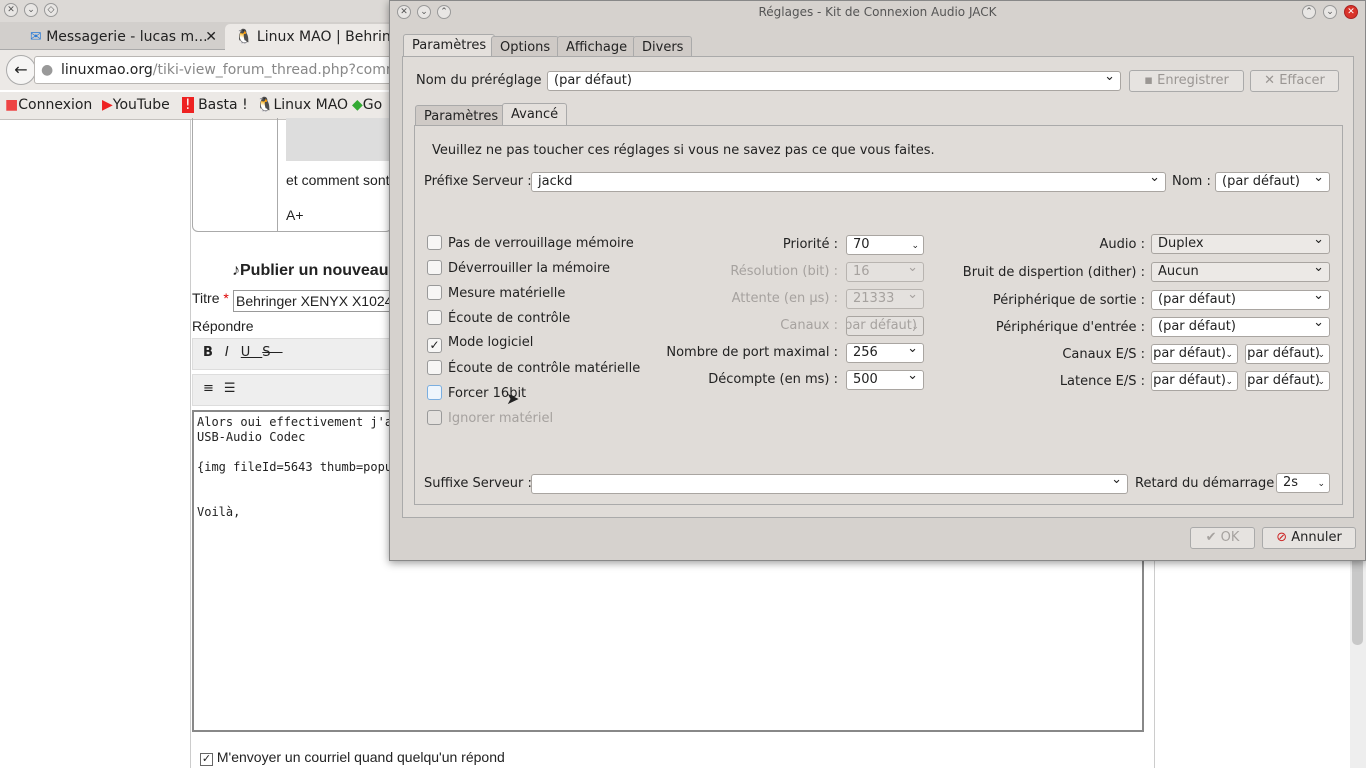 This screenshot has height=768, width=1366. Describe the element at coordinates (490, 418) in the screenshot. I see `checkbox-ignore-hw: Ignorer matériel` at that location.